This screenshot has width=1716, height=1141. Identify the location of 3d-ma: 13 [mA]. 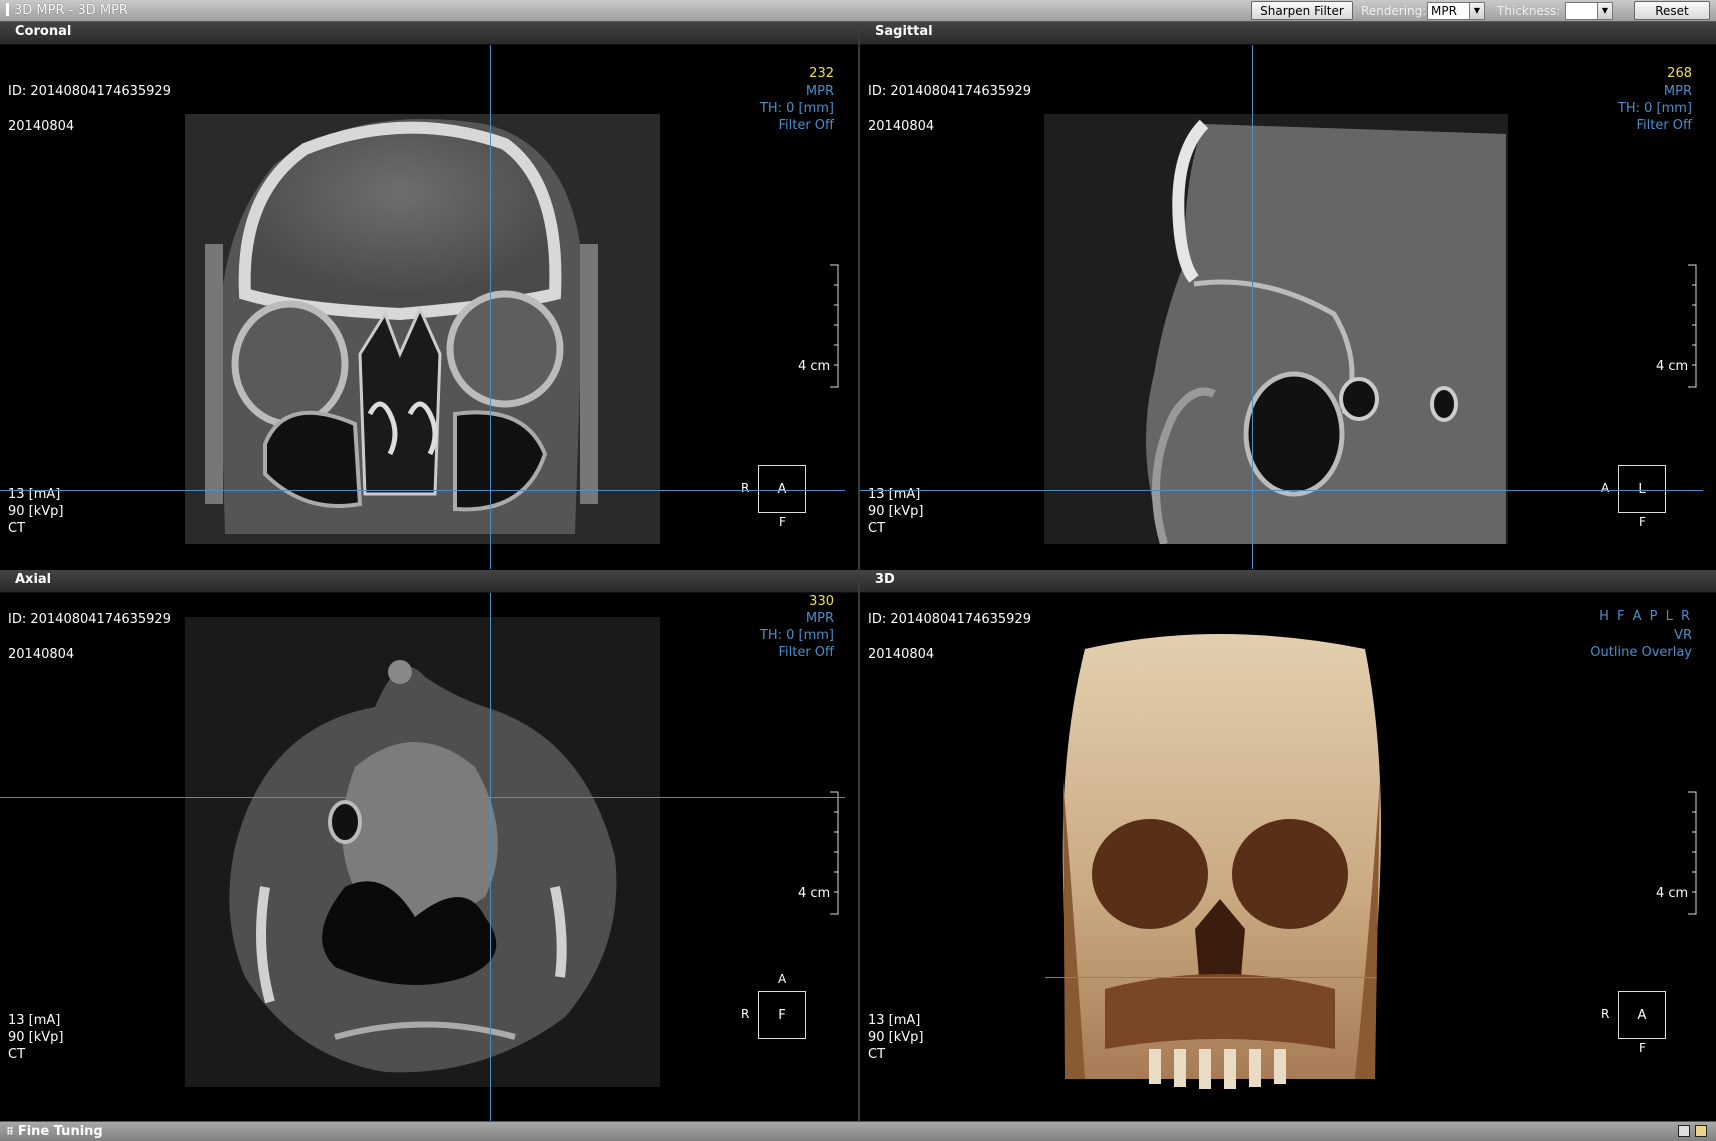
(894, 1020).